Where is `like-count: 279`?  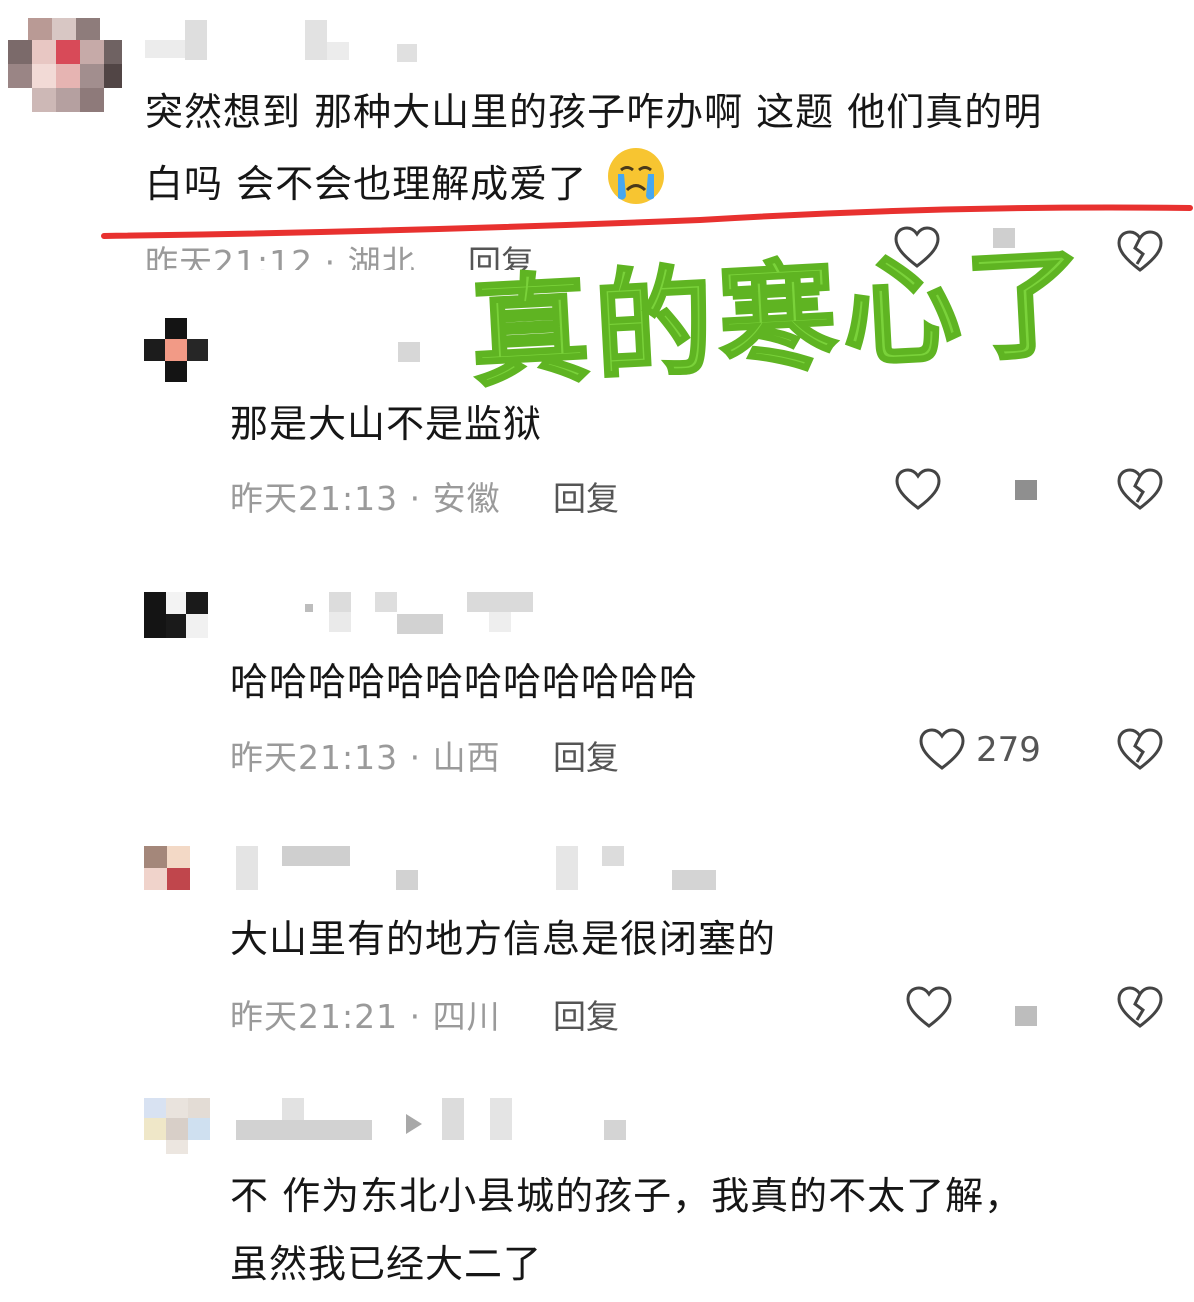
like-count: 279 is located at coordinates (1008, 750).